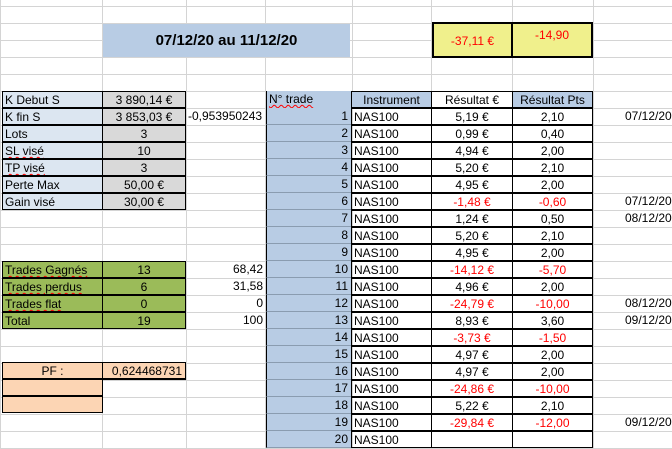 The height and width of the screenshot is (449, 672). I want to click on trade-result-eur: 4,94 €, so click(472, 150).